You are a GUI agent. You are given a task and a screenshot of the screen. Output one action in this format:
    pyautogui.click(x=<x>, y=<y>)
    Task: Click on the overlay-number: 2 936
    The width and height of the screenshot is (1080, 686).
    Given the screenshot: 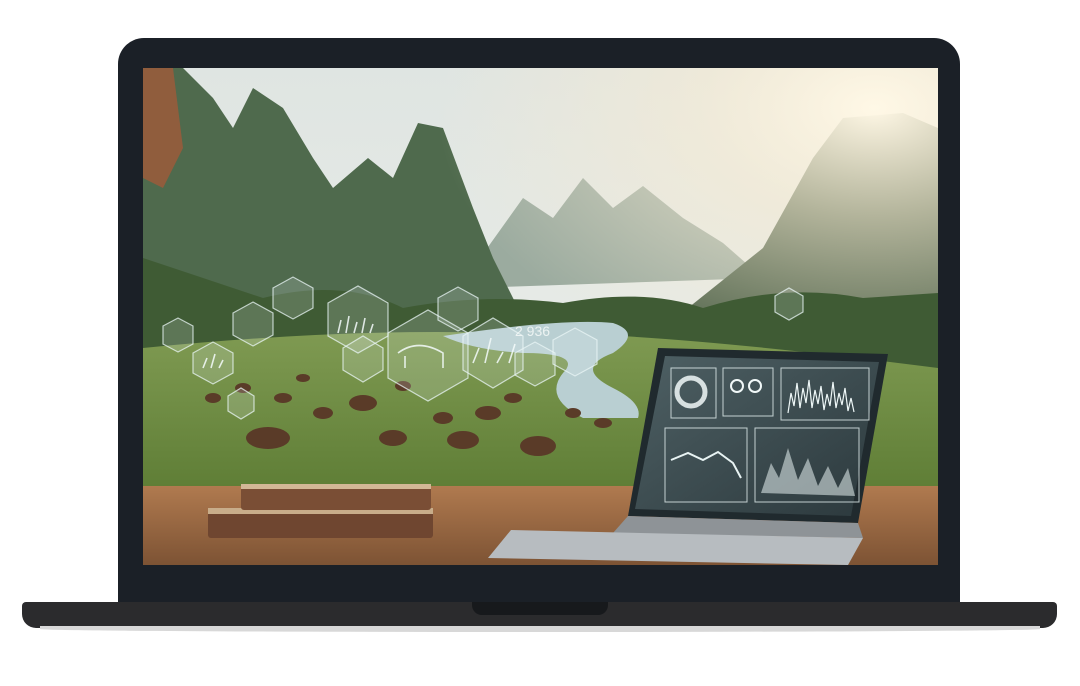 What is the action you would take?
    pyautogui.click(x=532, y=331)
    